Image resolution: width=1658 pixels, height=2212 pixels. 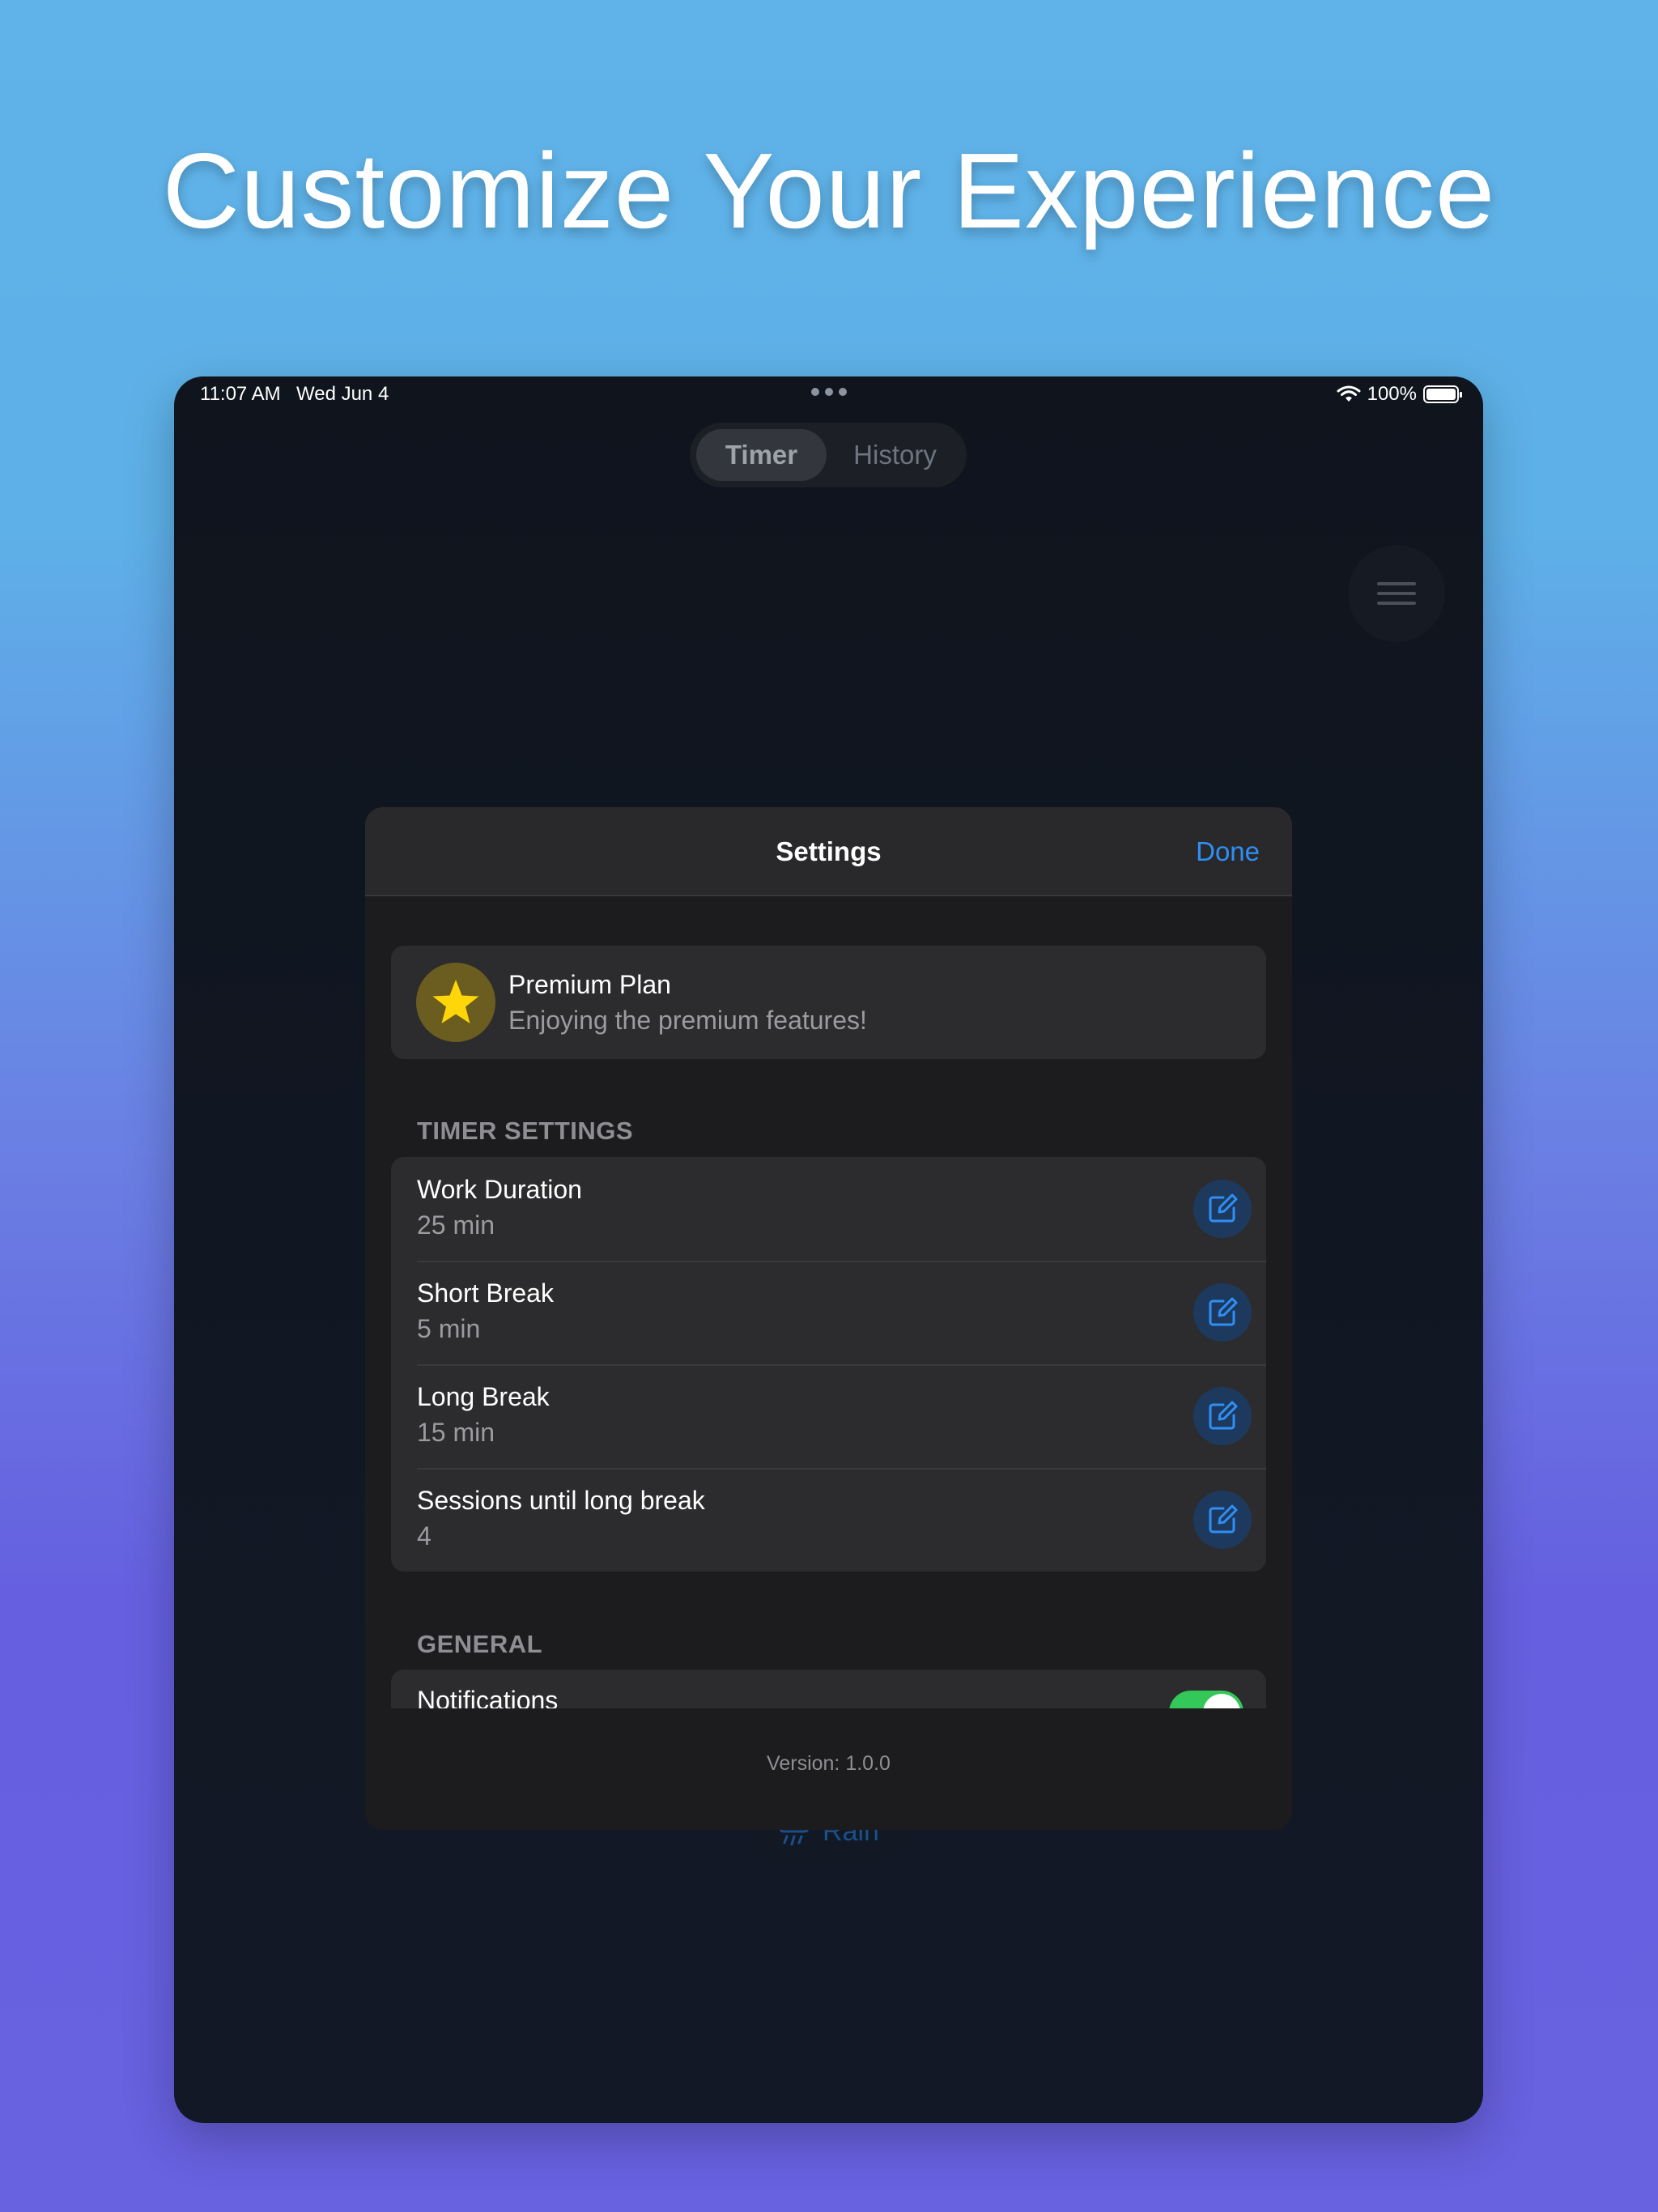 I want to click on sheet-title: Settings, so click(x=829, y=851).